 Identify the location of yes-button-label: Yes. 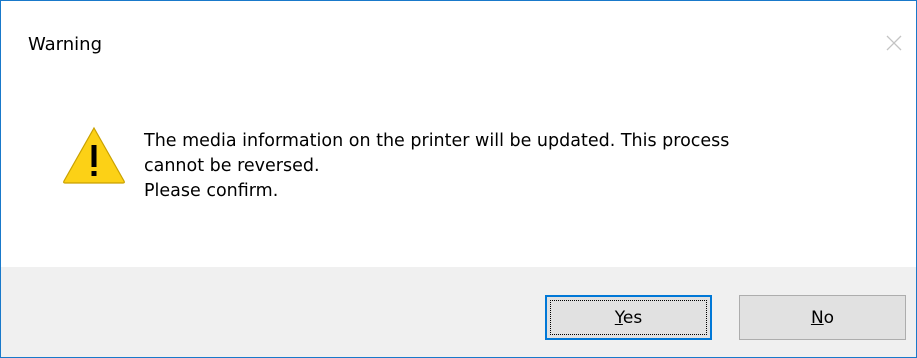
(628, 318).